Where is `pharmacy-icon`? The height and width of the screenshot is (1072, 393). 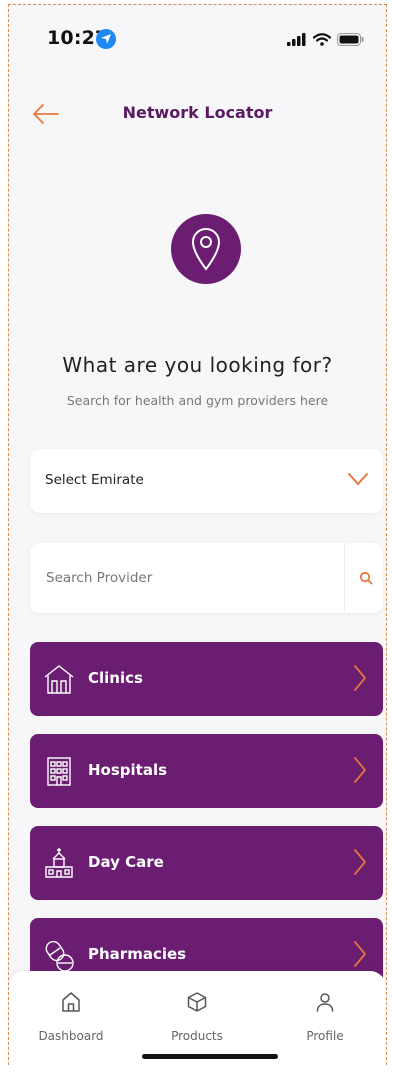
pharmacy-icon is located at coordinates (59, 955).